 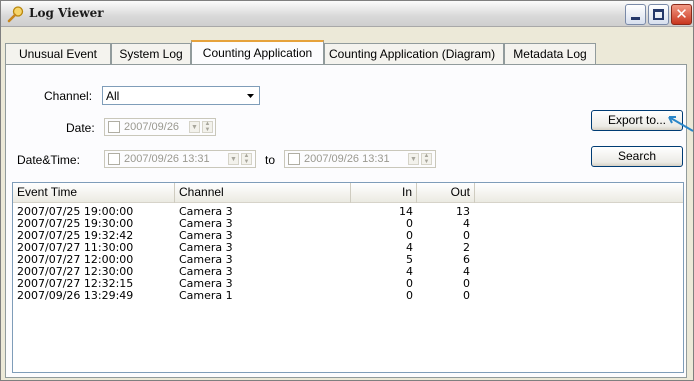 I want to click on list-header: Event Time Channel In Out, so click(x=348, y=193).